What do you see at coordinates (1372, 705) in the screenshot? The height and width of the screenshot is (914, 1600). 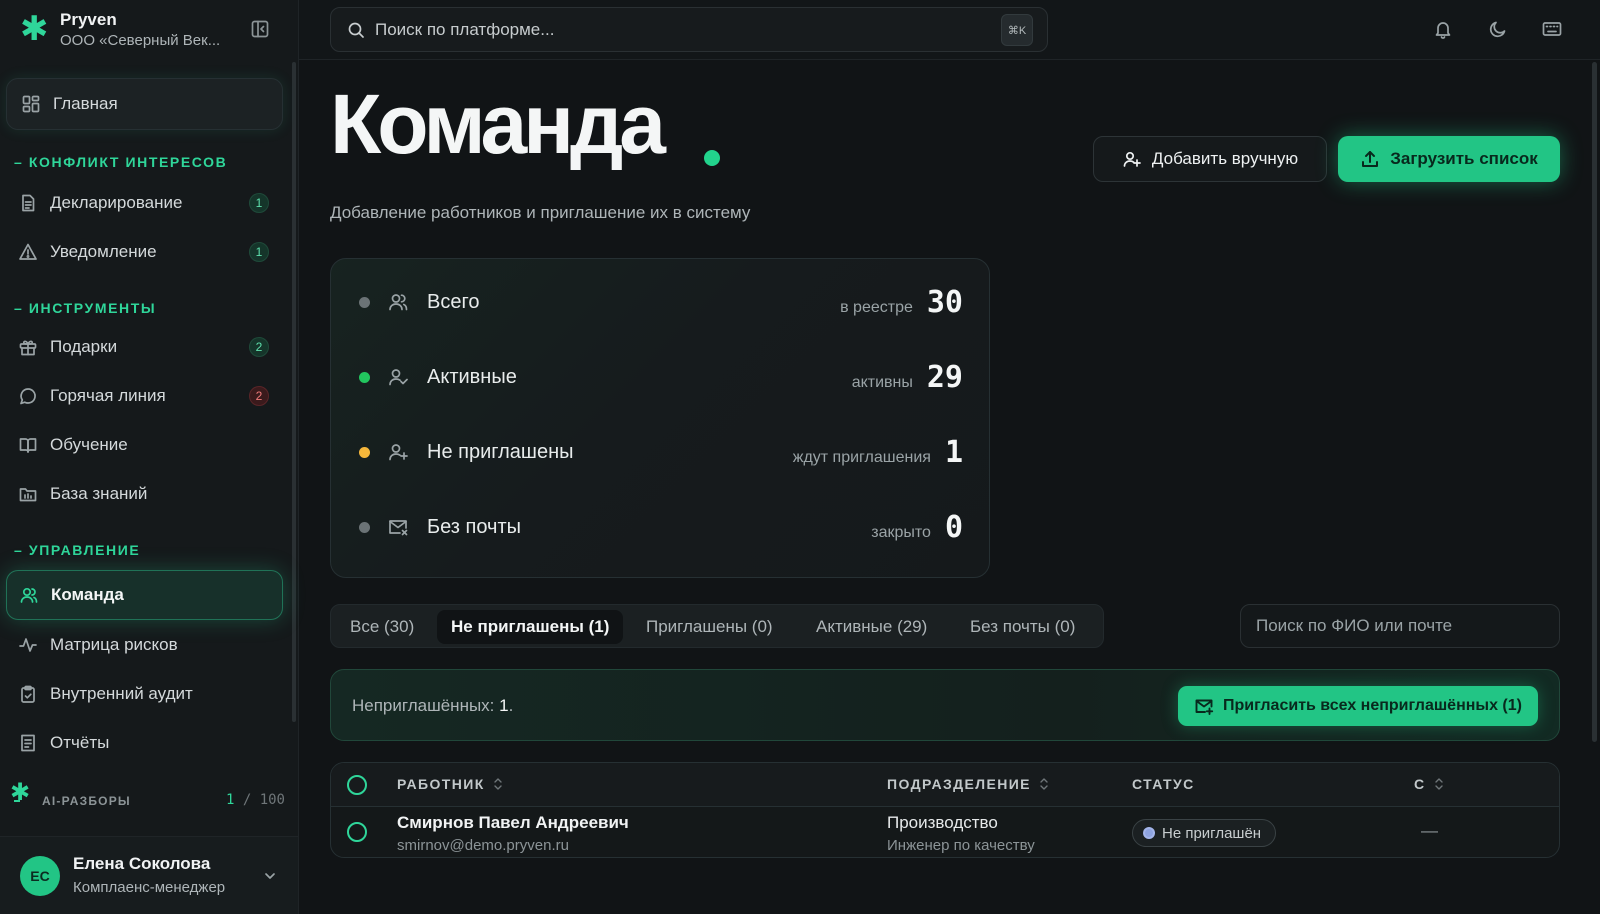 I see `invite-all-label: Пригласить всех неприглашённых (1)` at bounding box center [1372, 705].